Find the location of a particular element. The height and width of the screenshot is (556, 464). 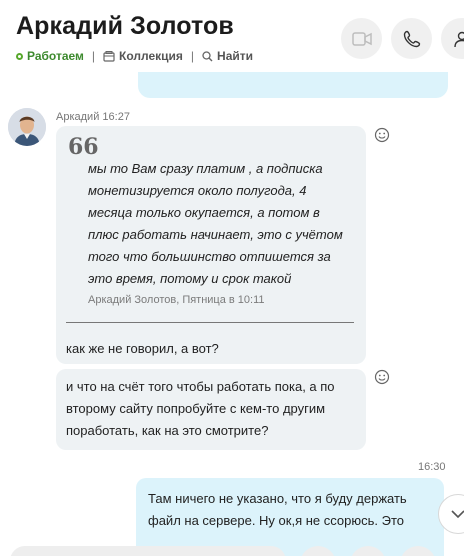

quote-divider is located at coordinates (210, 322).